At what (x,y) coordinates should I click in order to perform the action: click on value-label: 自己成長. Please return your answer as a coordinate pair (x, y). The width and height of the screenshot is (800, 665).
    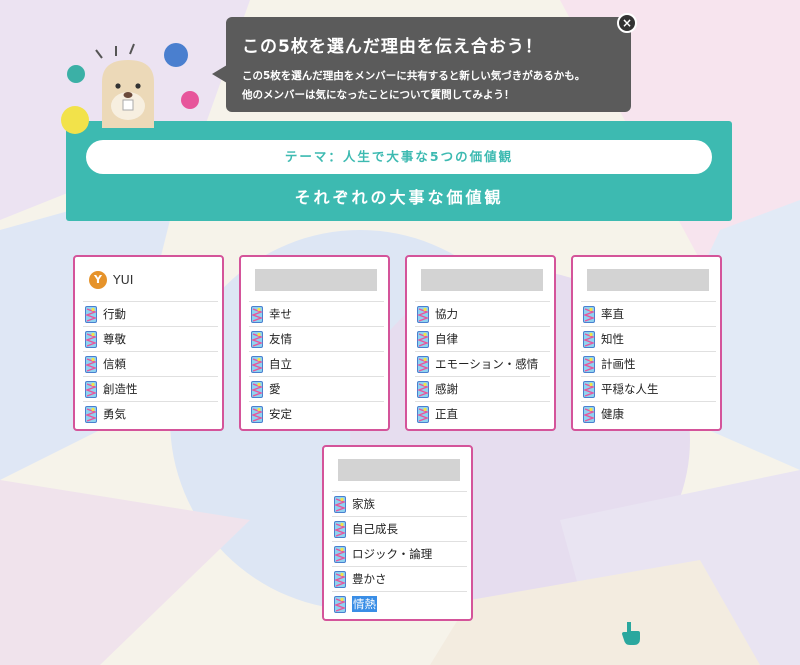
    Looking at the image, I should click on (375, 529).